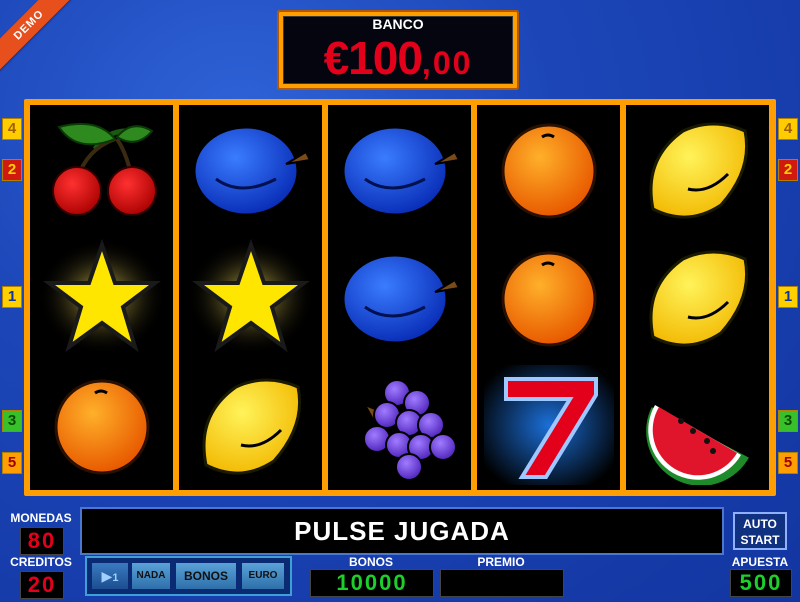 The image size is (800, 602). I want to click on watermelon-icon, so click(697, 443).